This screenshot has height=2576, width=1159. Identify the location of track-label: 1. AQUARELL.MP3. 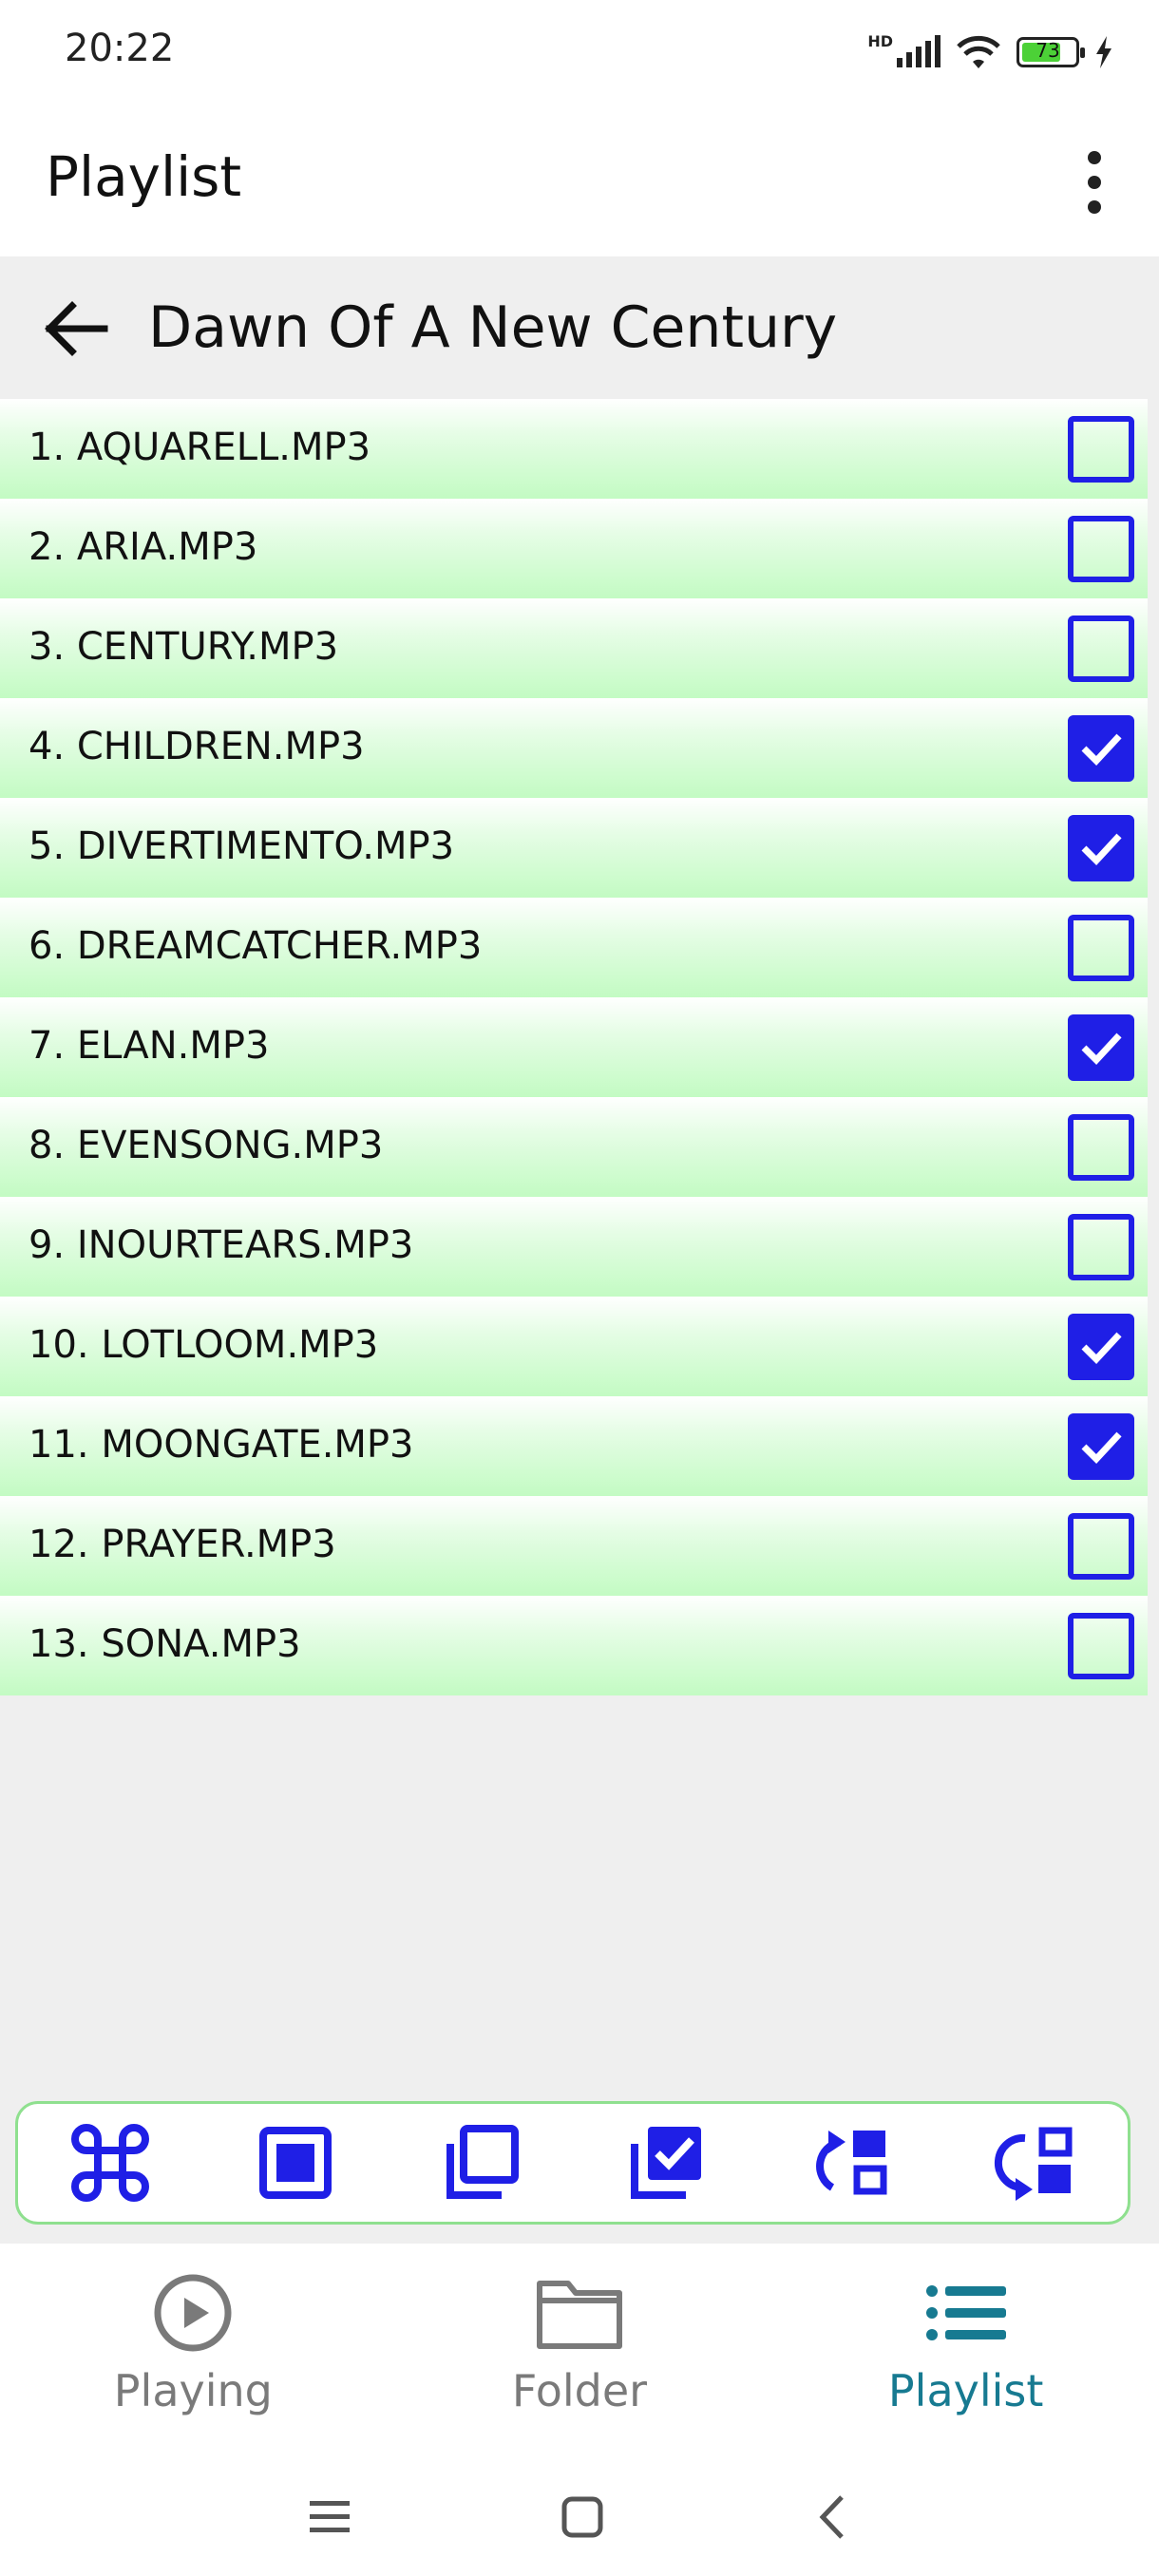
(199, 447).